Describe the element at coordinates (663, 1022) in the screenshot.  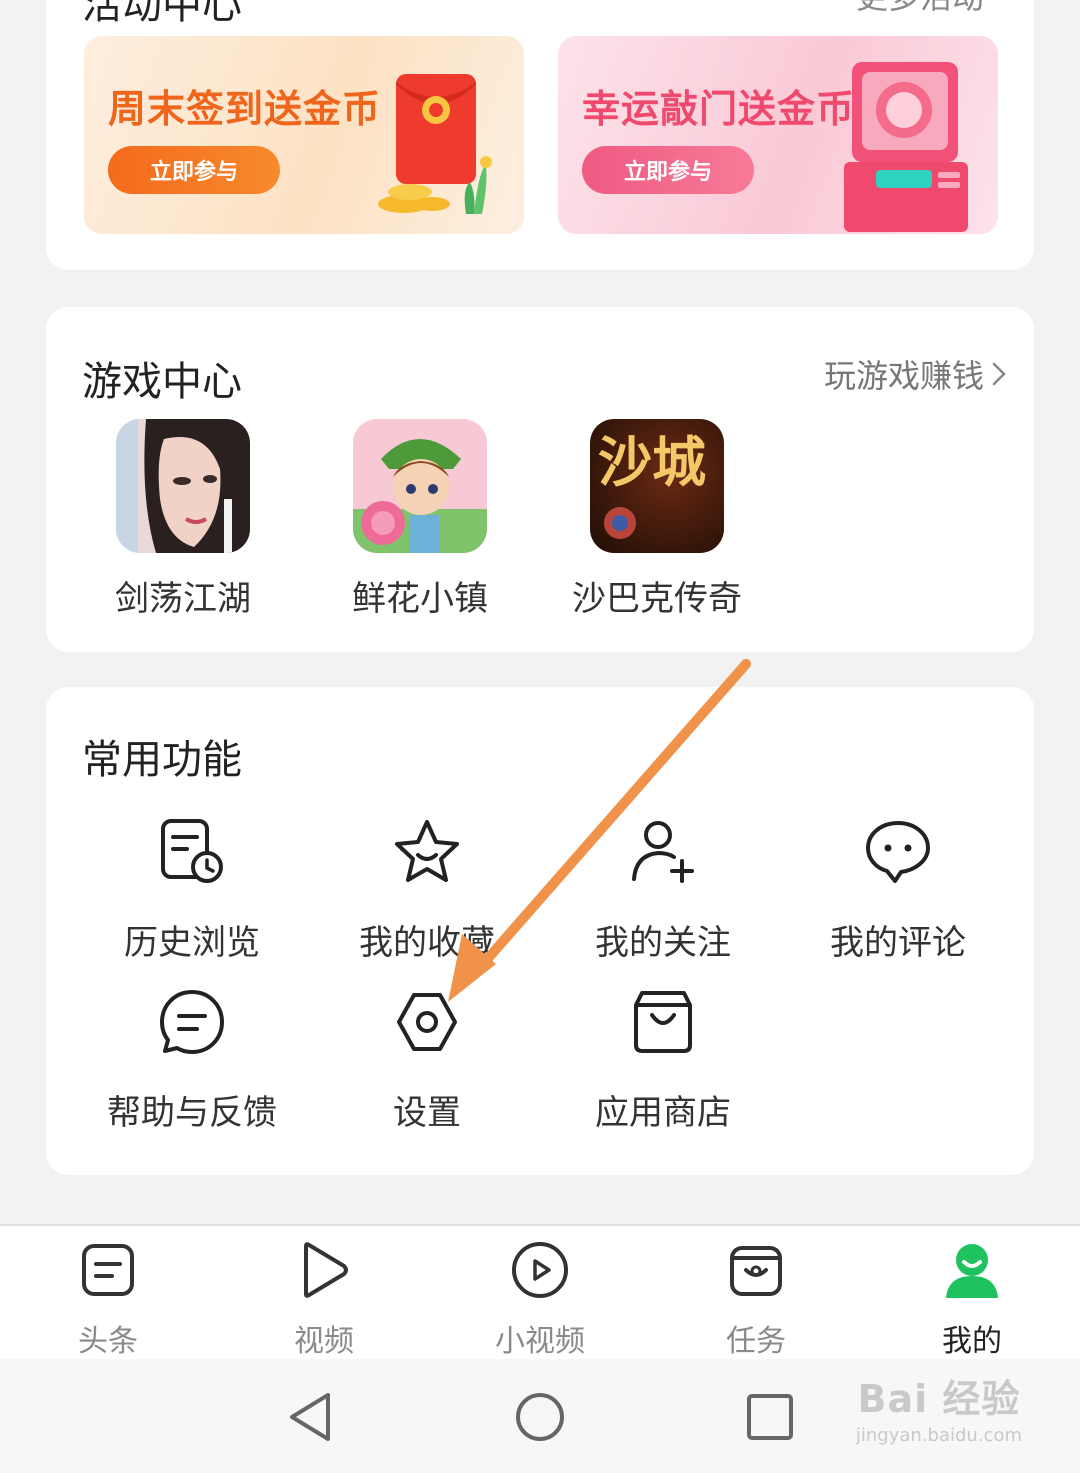
I see `shopping-bag-icon` at that location.